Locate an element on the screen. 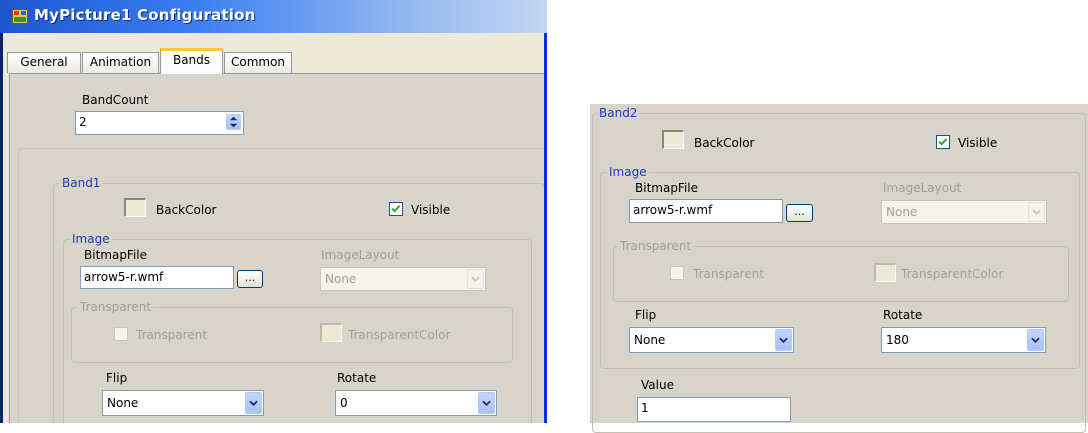  window-title: MyPicture1 Configuration is located at coordinates (145, 15).